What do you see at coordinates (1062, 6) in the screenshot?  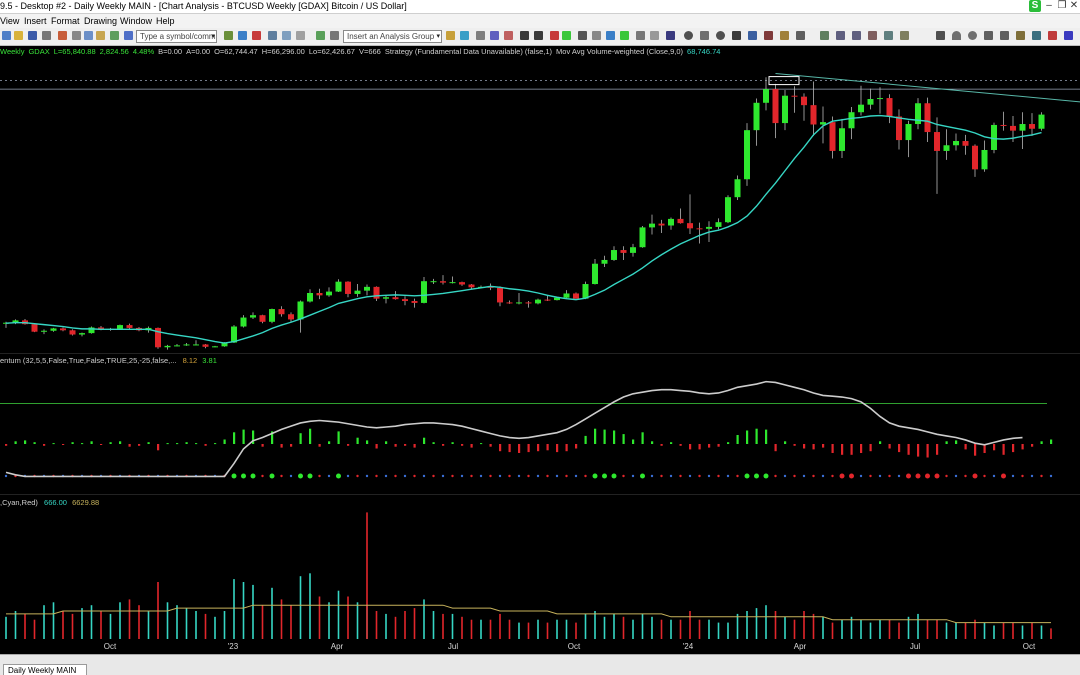 I see `restore-icon: ❐` at bounding box center [1062, 6].